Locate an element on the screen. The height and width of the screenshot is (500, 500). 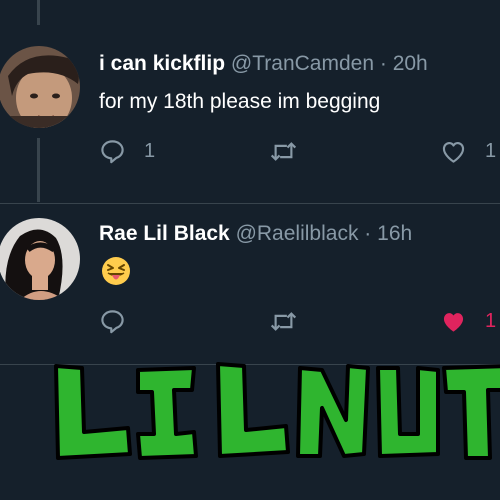
handle: @TranCamden is located at coordinates (302, 63).